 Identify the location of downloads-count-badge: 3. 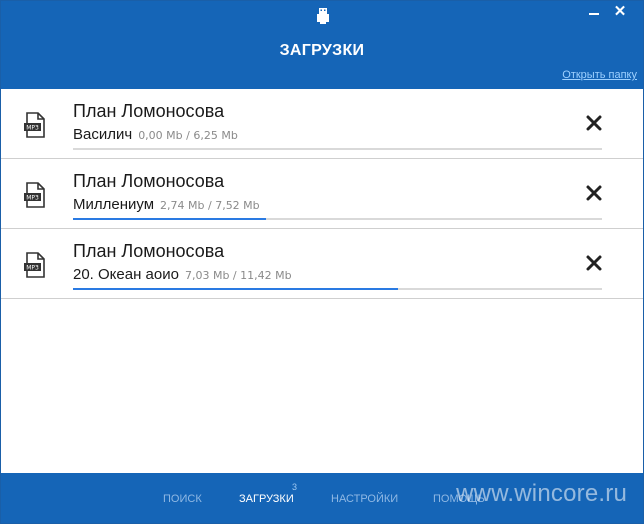
(295, 487).